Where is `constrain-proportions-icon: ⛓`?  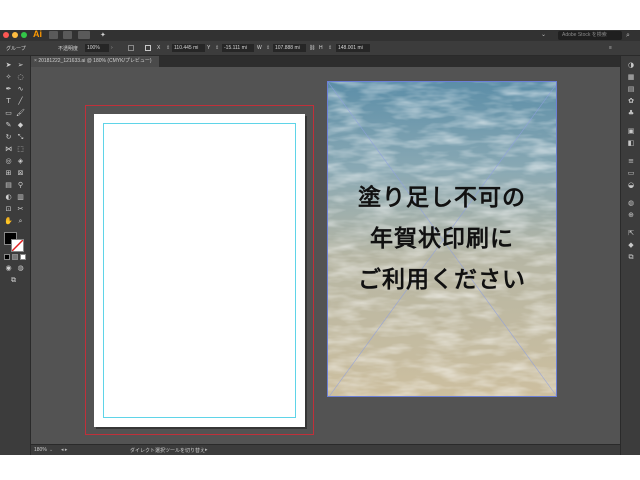
constrain-proportions-icon: ⛓ is located at coordinates (312, 48).